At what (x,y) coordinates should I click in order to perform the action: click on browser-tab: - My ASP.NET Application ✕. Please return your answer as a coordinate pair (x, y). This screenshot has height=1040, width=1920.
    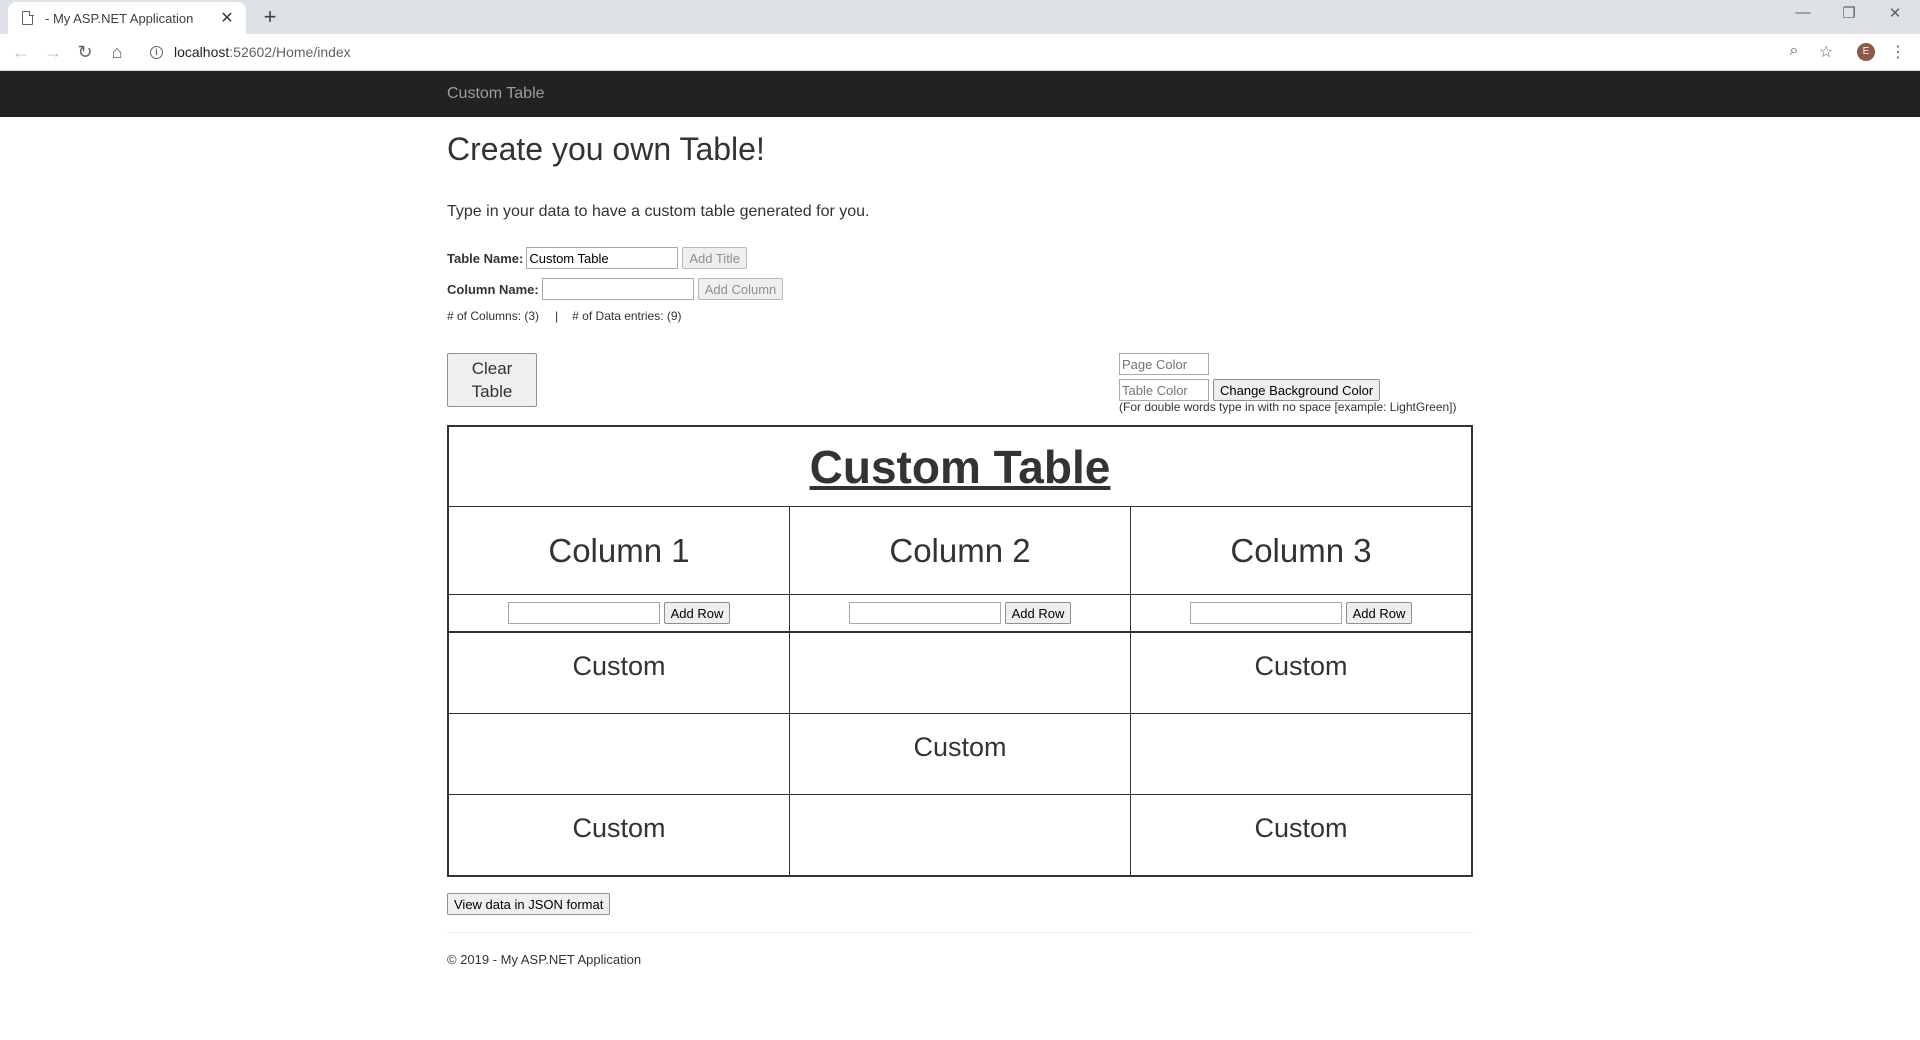
    Looking at the image, I should click on (127, 18).